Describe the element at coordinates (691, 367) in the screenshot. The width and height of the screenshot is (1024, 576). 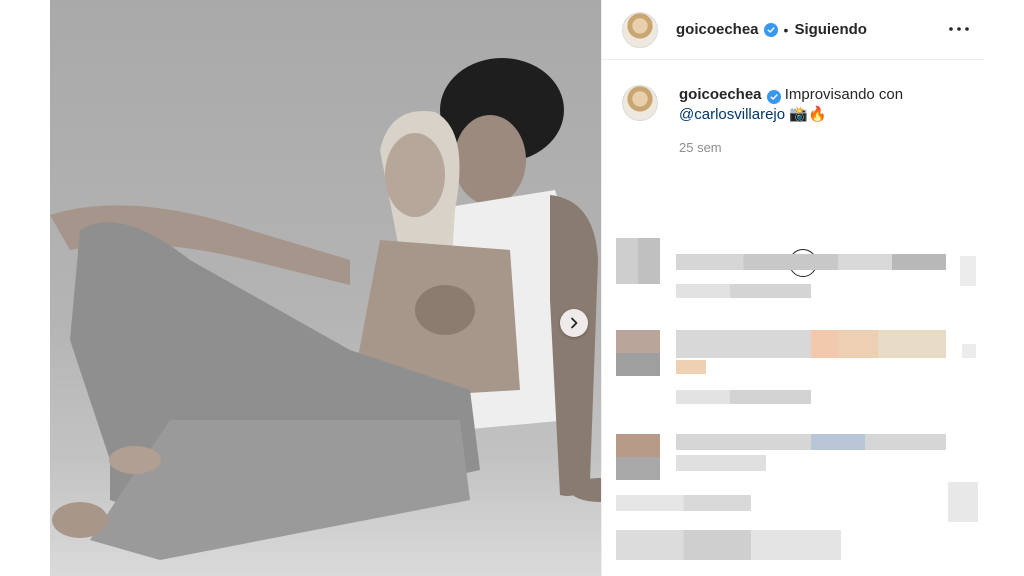
I see `blurred-emoji` at that location.